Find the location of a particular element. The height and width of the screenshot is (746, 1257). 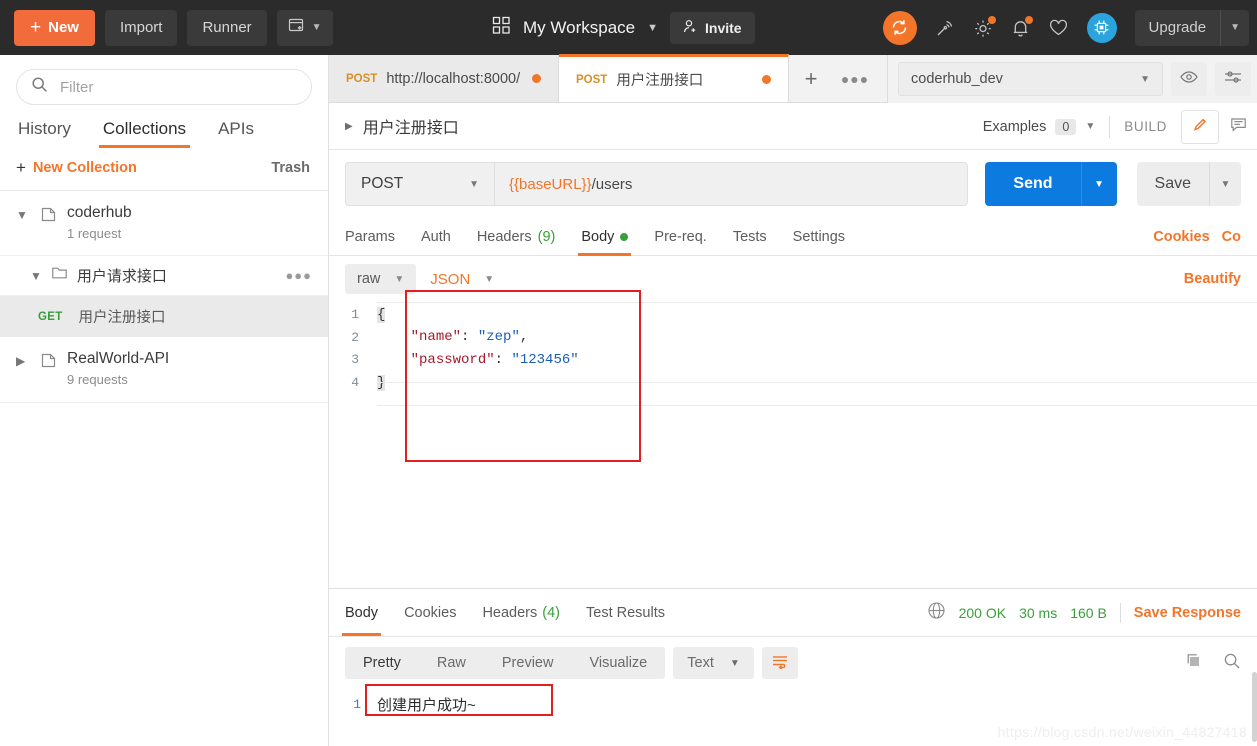

sidebar-tab-apis: APIs is located at coordinates (236, 133).